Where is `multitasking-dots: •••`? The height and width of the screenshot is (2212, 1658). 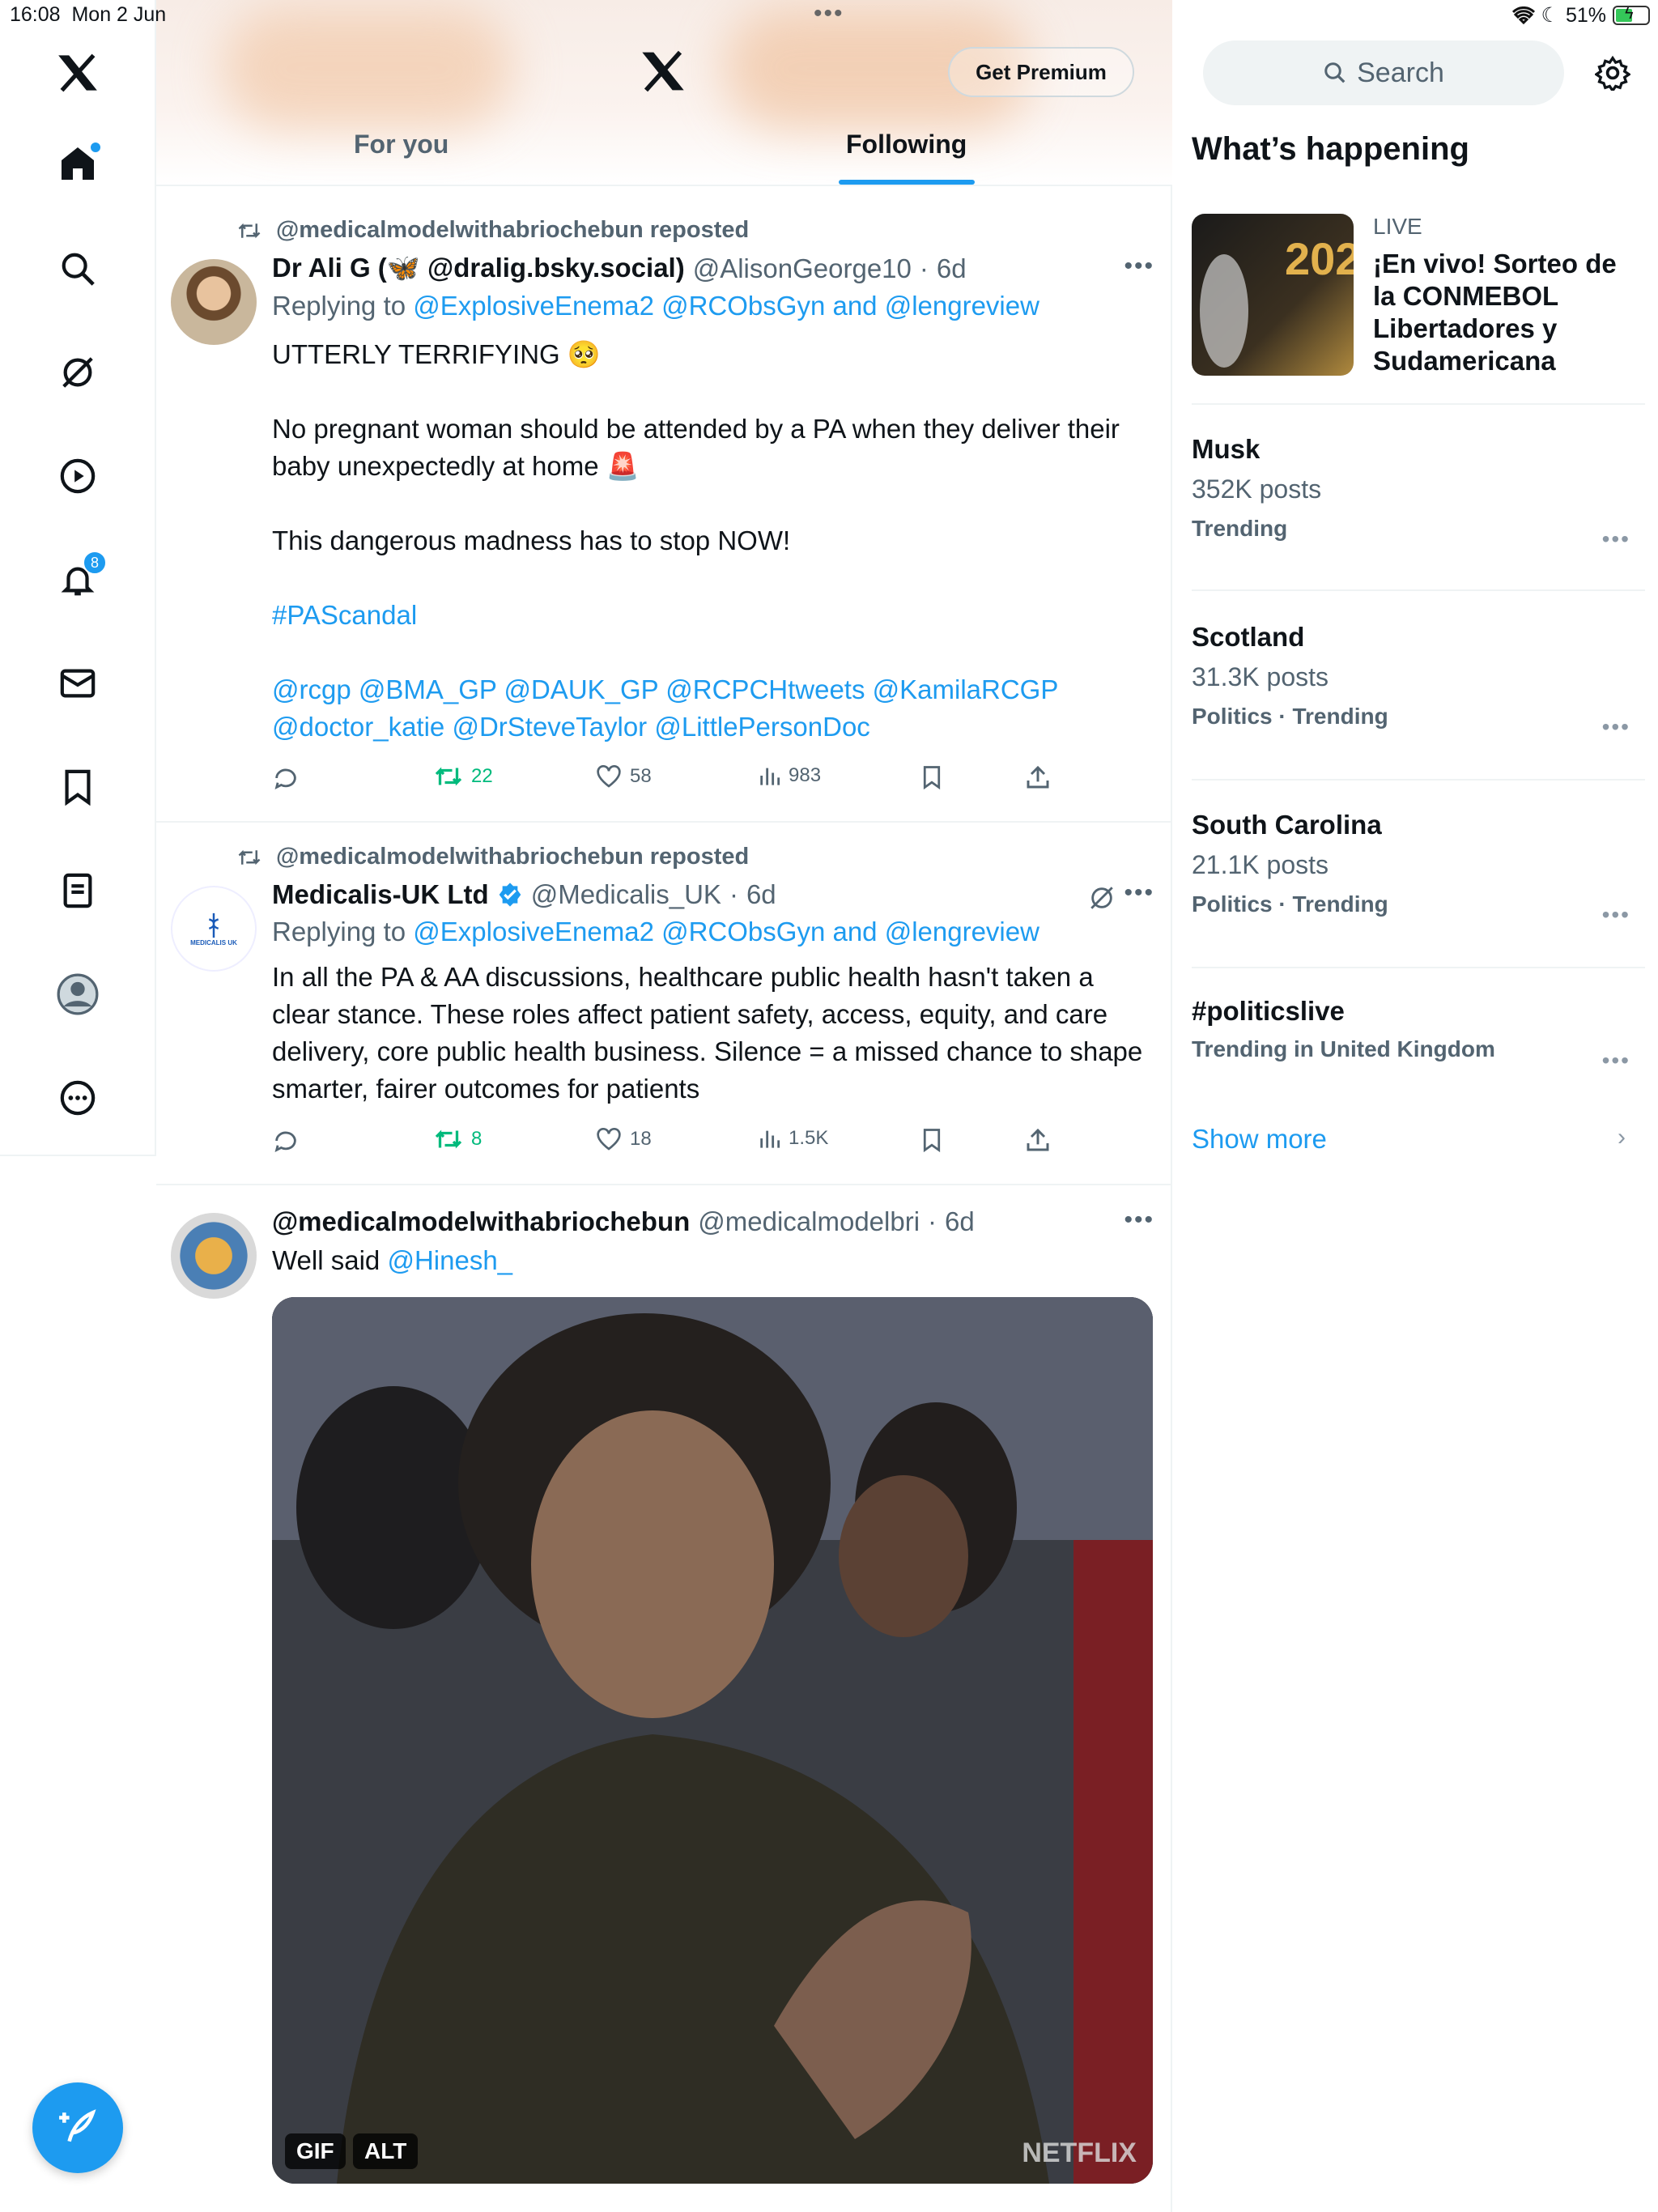 multitasking-dots: ••• is located at coordinates (829, 14).